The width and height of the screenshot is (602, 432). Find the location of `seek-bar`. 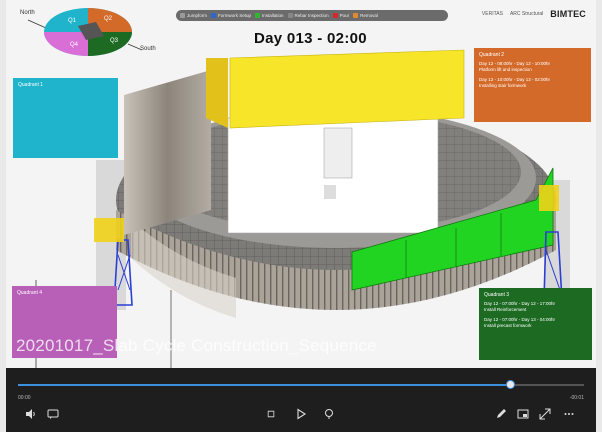

seek-bar is located at coordinates (301, 384).